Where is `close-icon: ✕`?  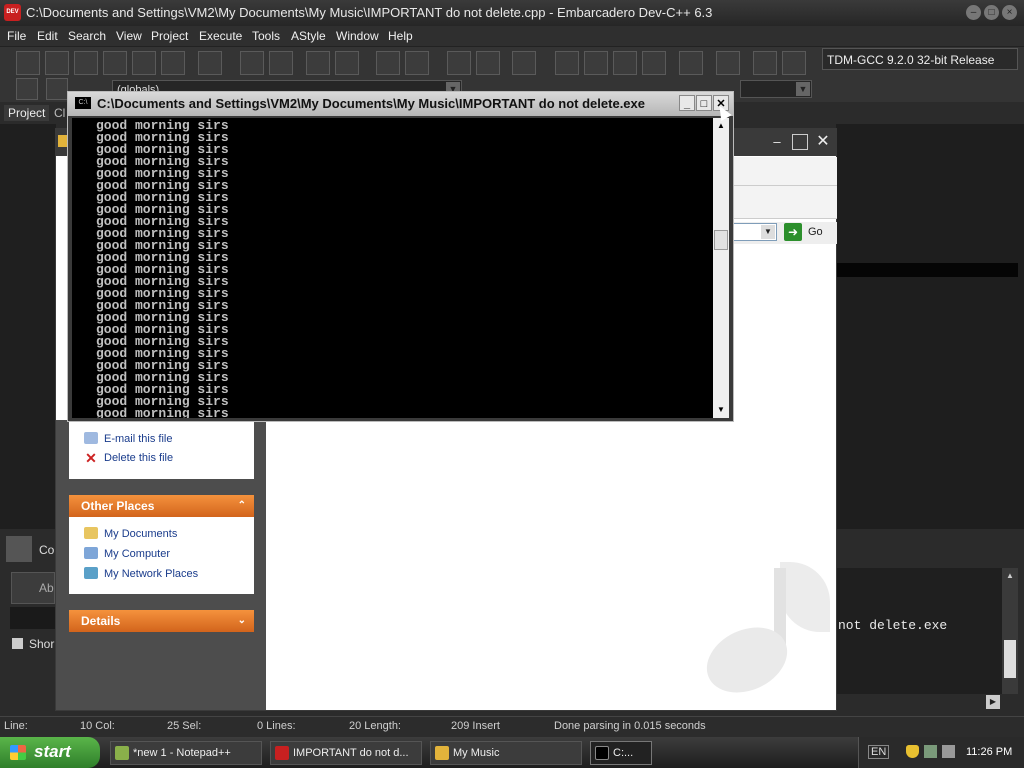 close-icon: ✕ is located at coordinates (823, 142).